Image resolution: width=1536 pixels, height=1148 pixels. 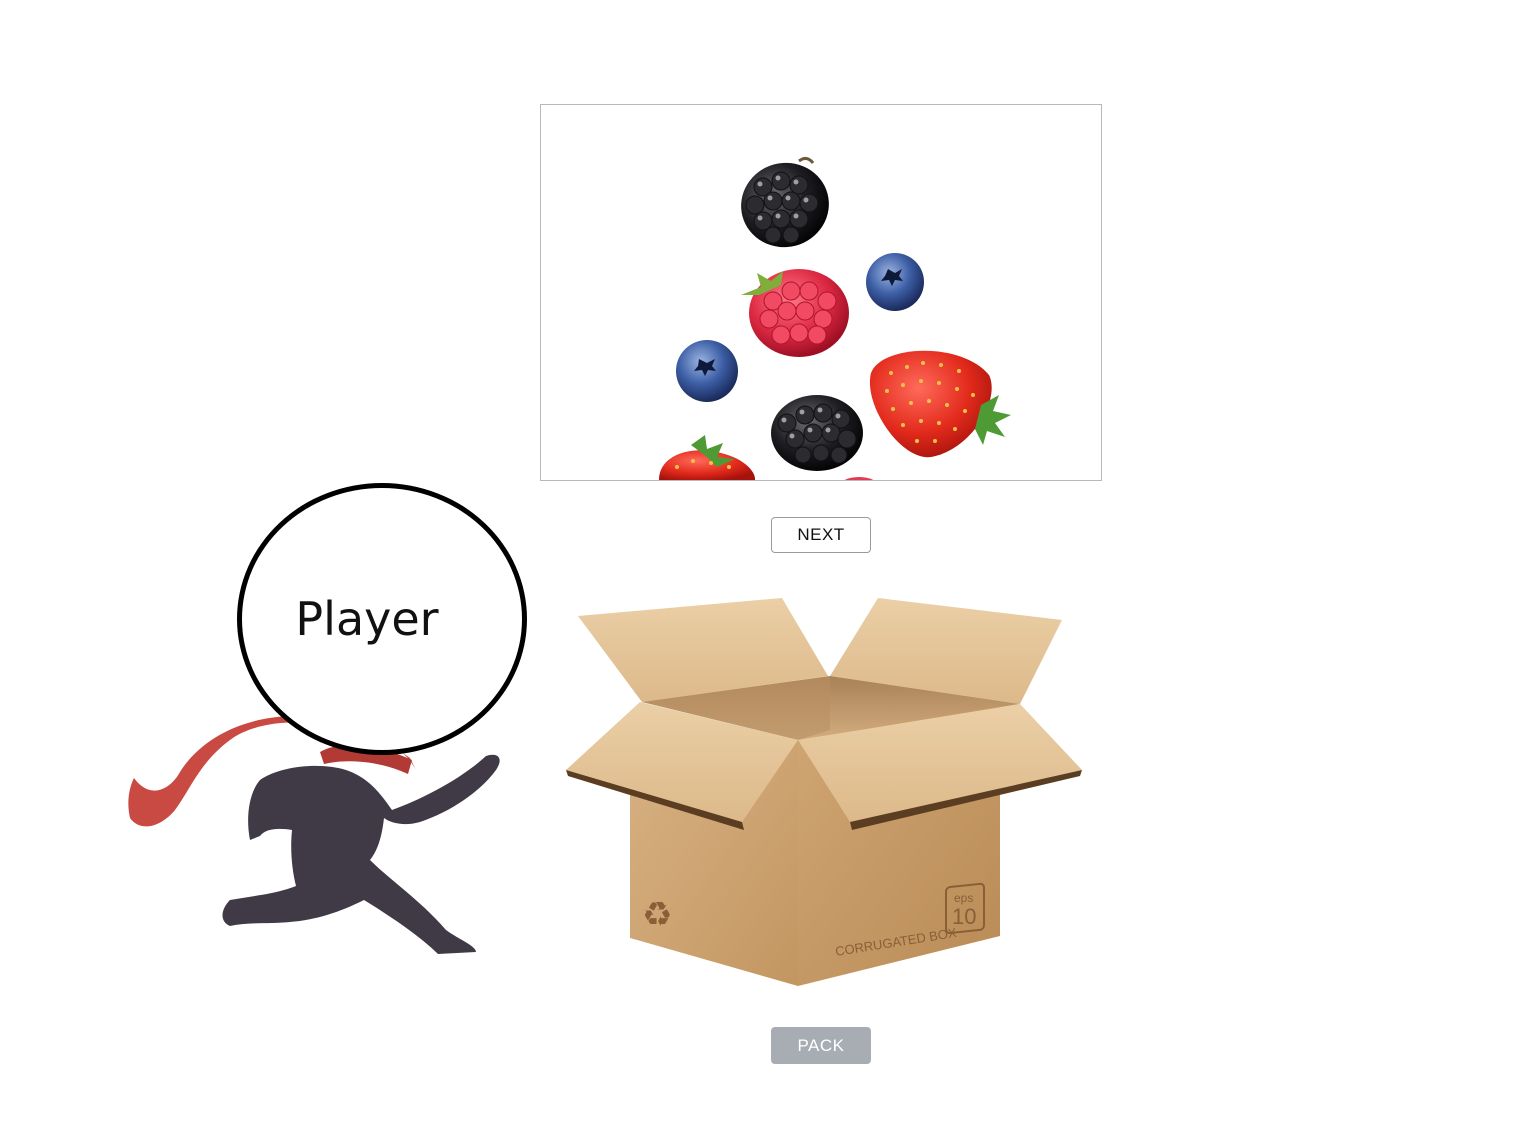 I want to click on pack-button: PACK, so click(x=821, y=1045).